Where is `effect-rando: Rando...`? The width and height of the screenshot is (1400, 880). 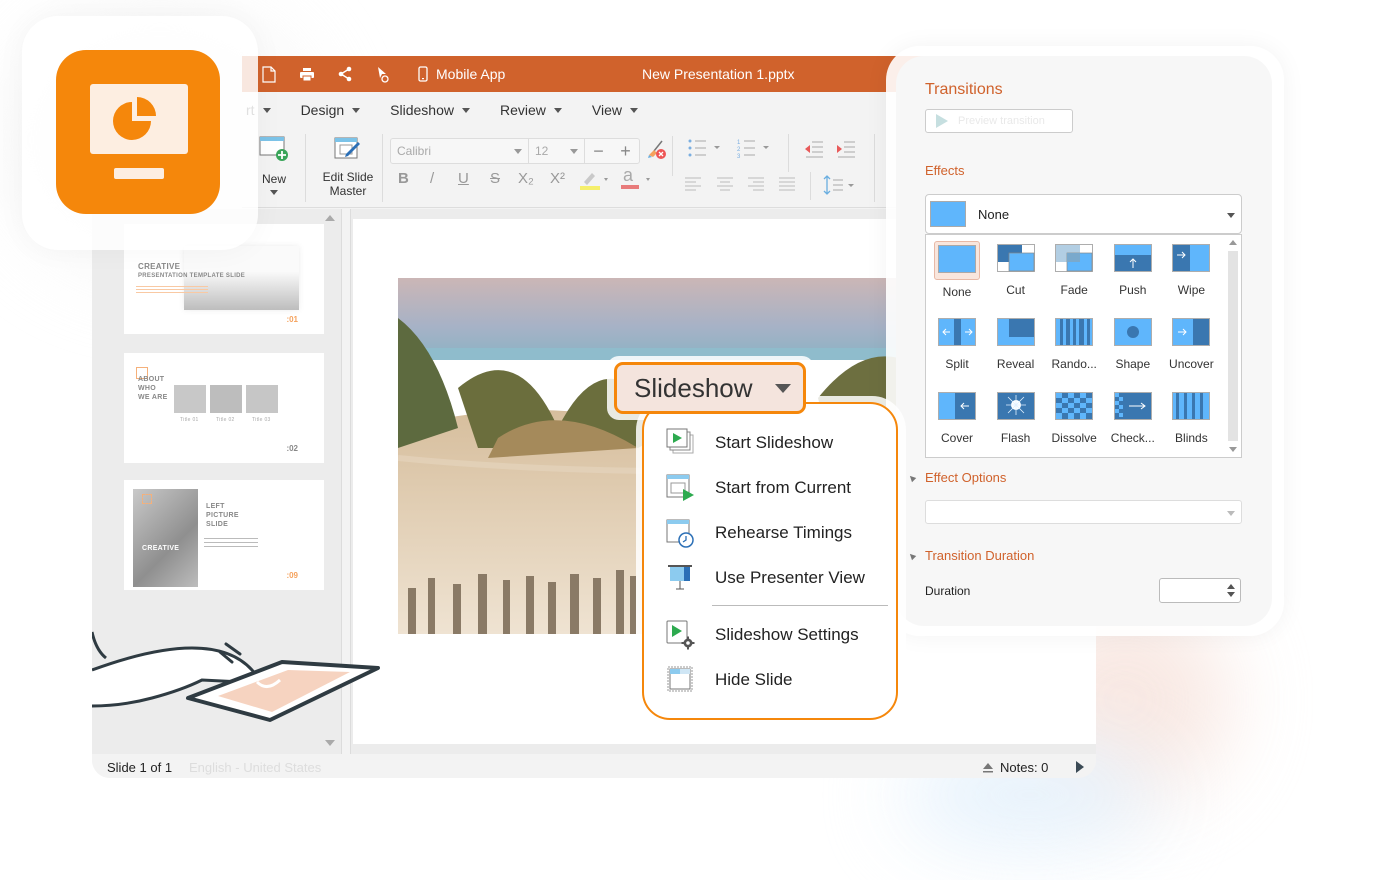
effect-rando: Rando... is located at coordinates (1074, 346).